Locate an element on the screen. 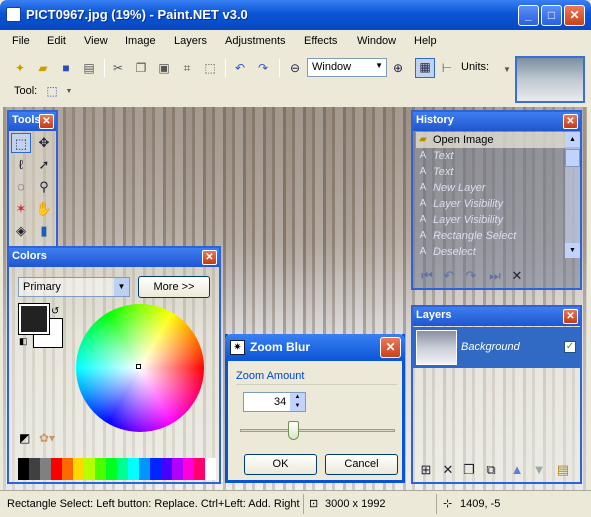  history-item: ▰ Open Image is located at coordinates (490, 140).